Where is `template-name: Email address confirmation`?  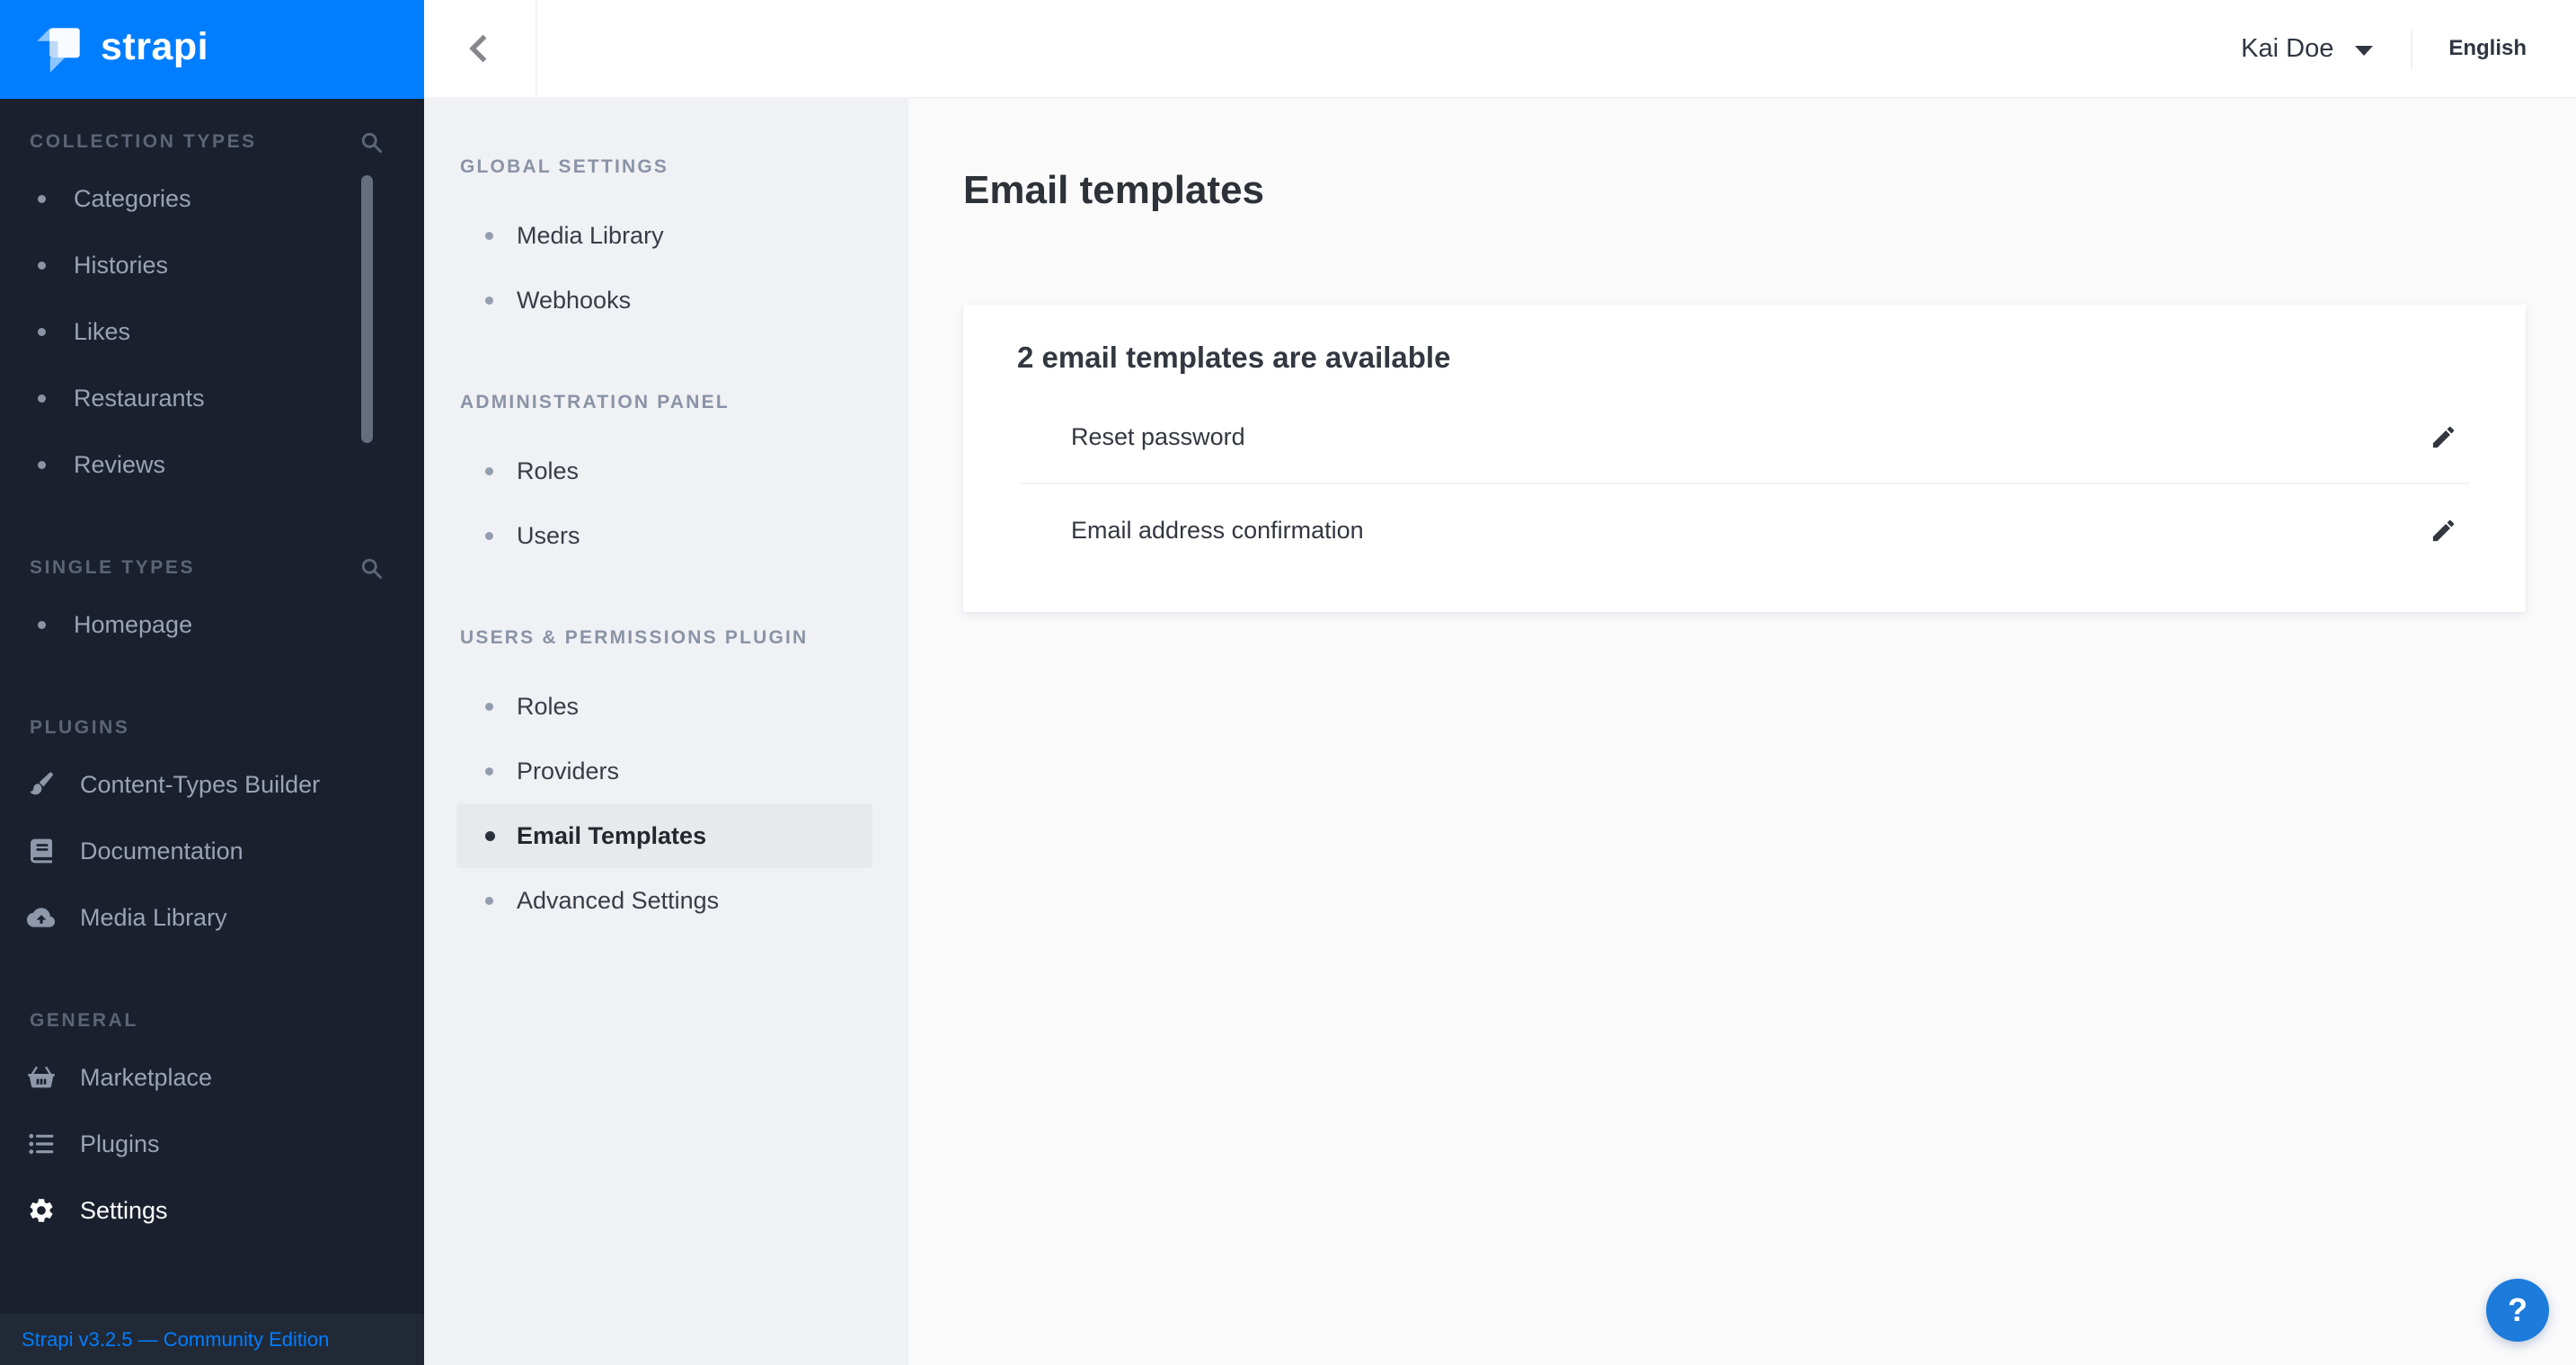
template-name: Email address confirmation is located at coordinates (1217, 530).